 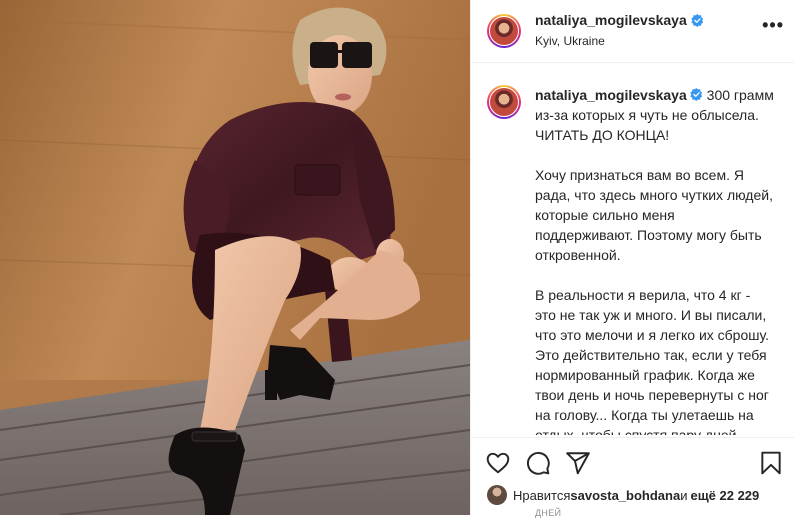 I want to click on likes-prefix: Нравится, so click(x=542, y=495).